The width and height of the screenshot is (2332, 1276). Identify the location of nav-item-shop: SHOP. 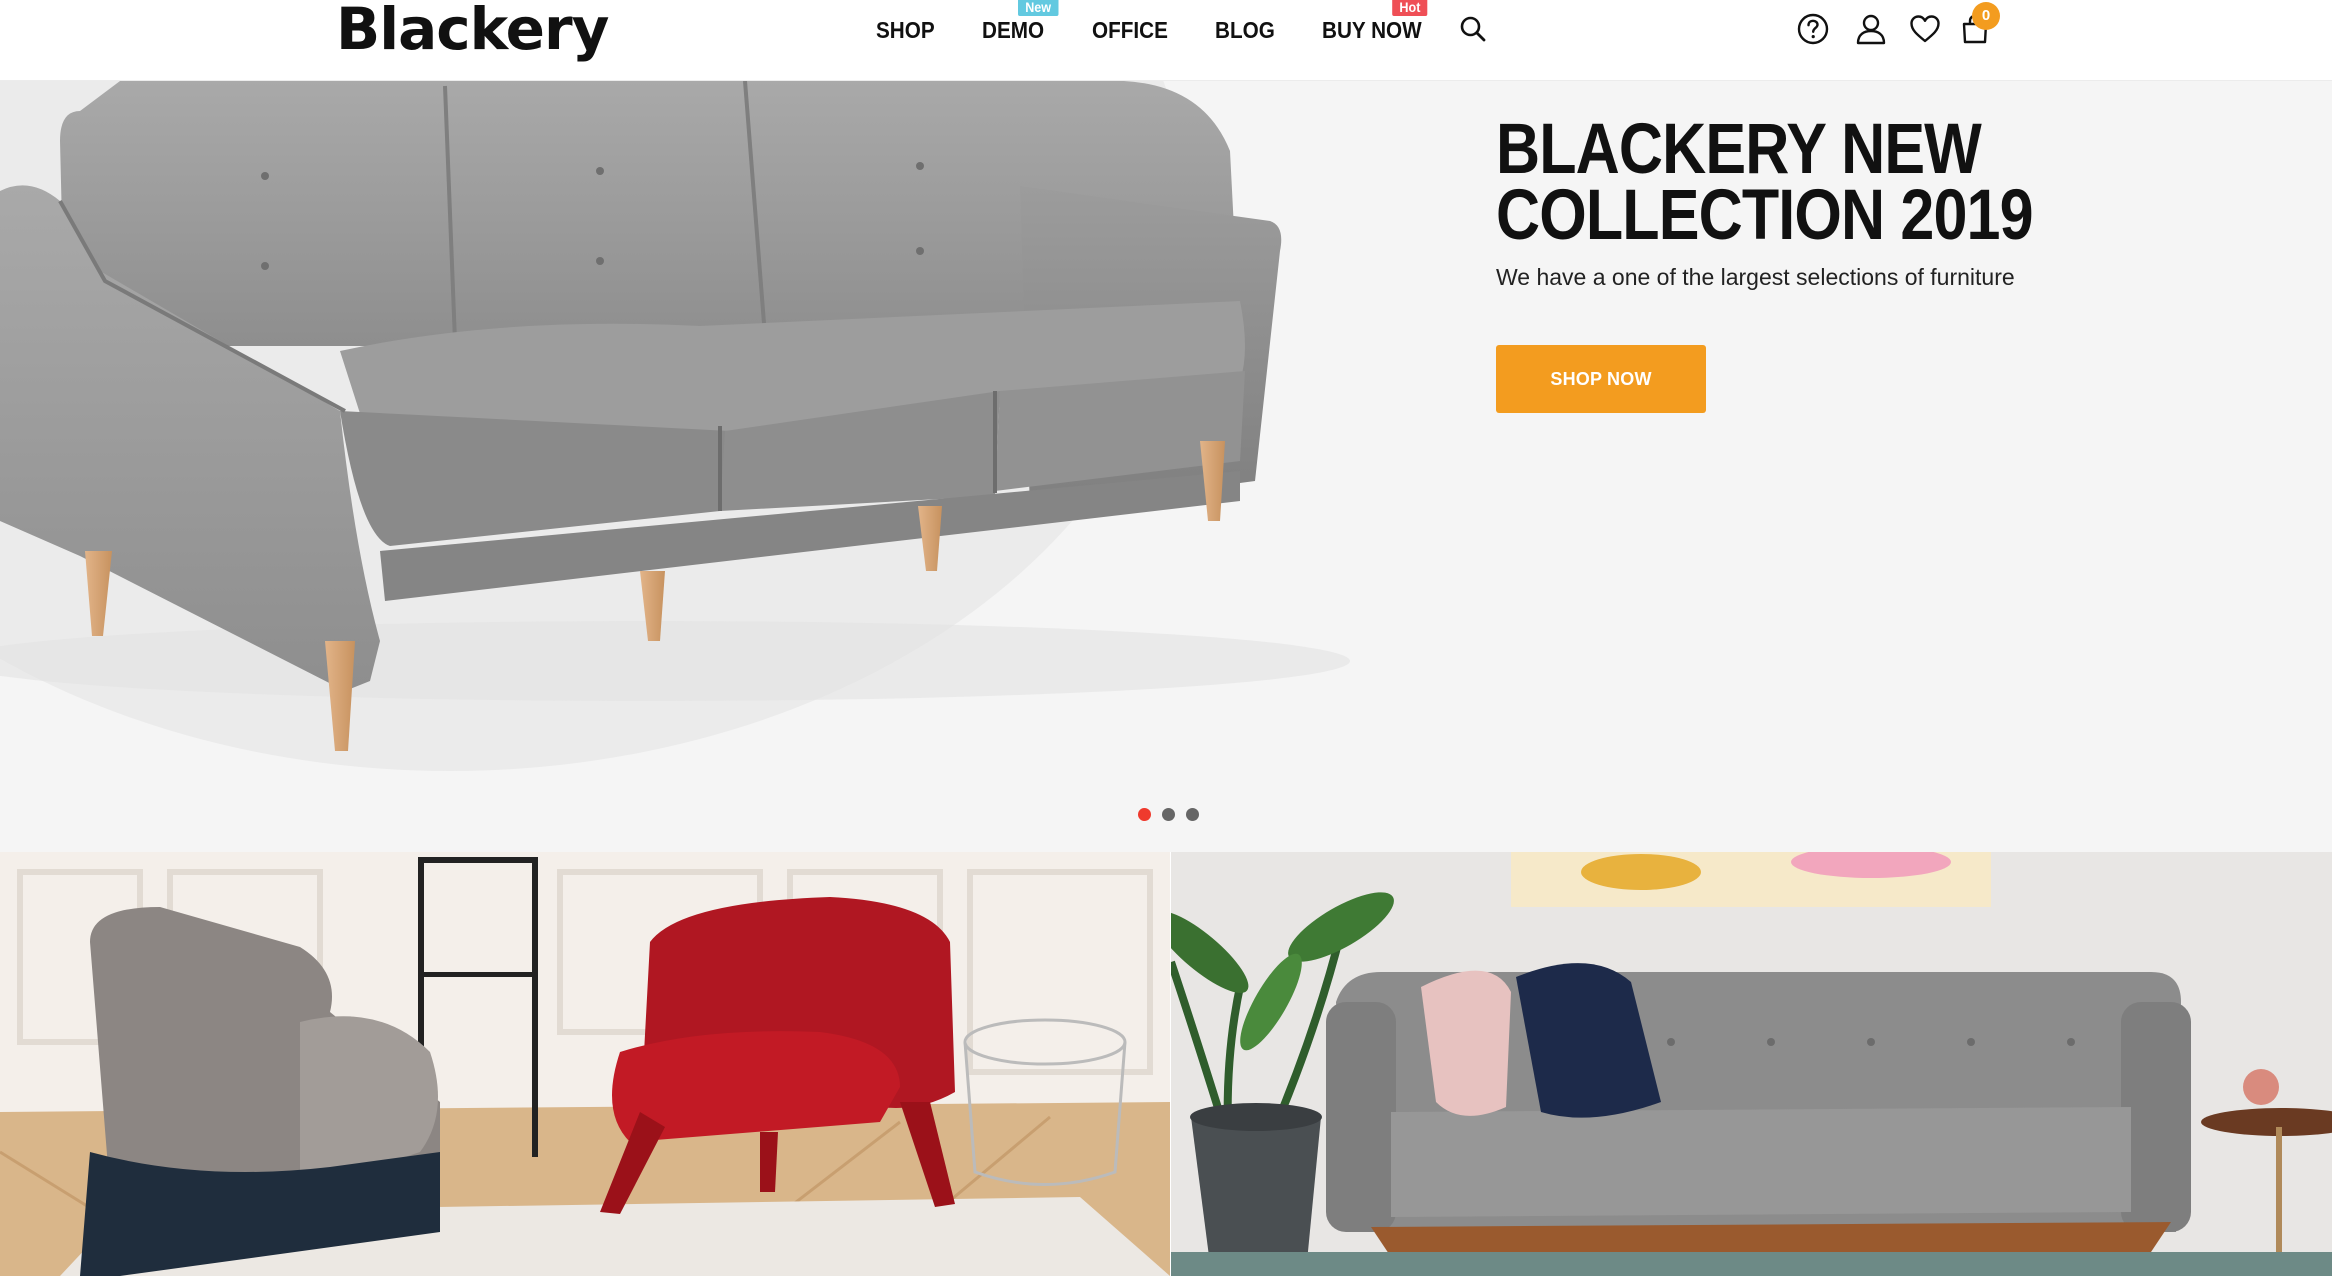
(905, 30).